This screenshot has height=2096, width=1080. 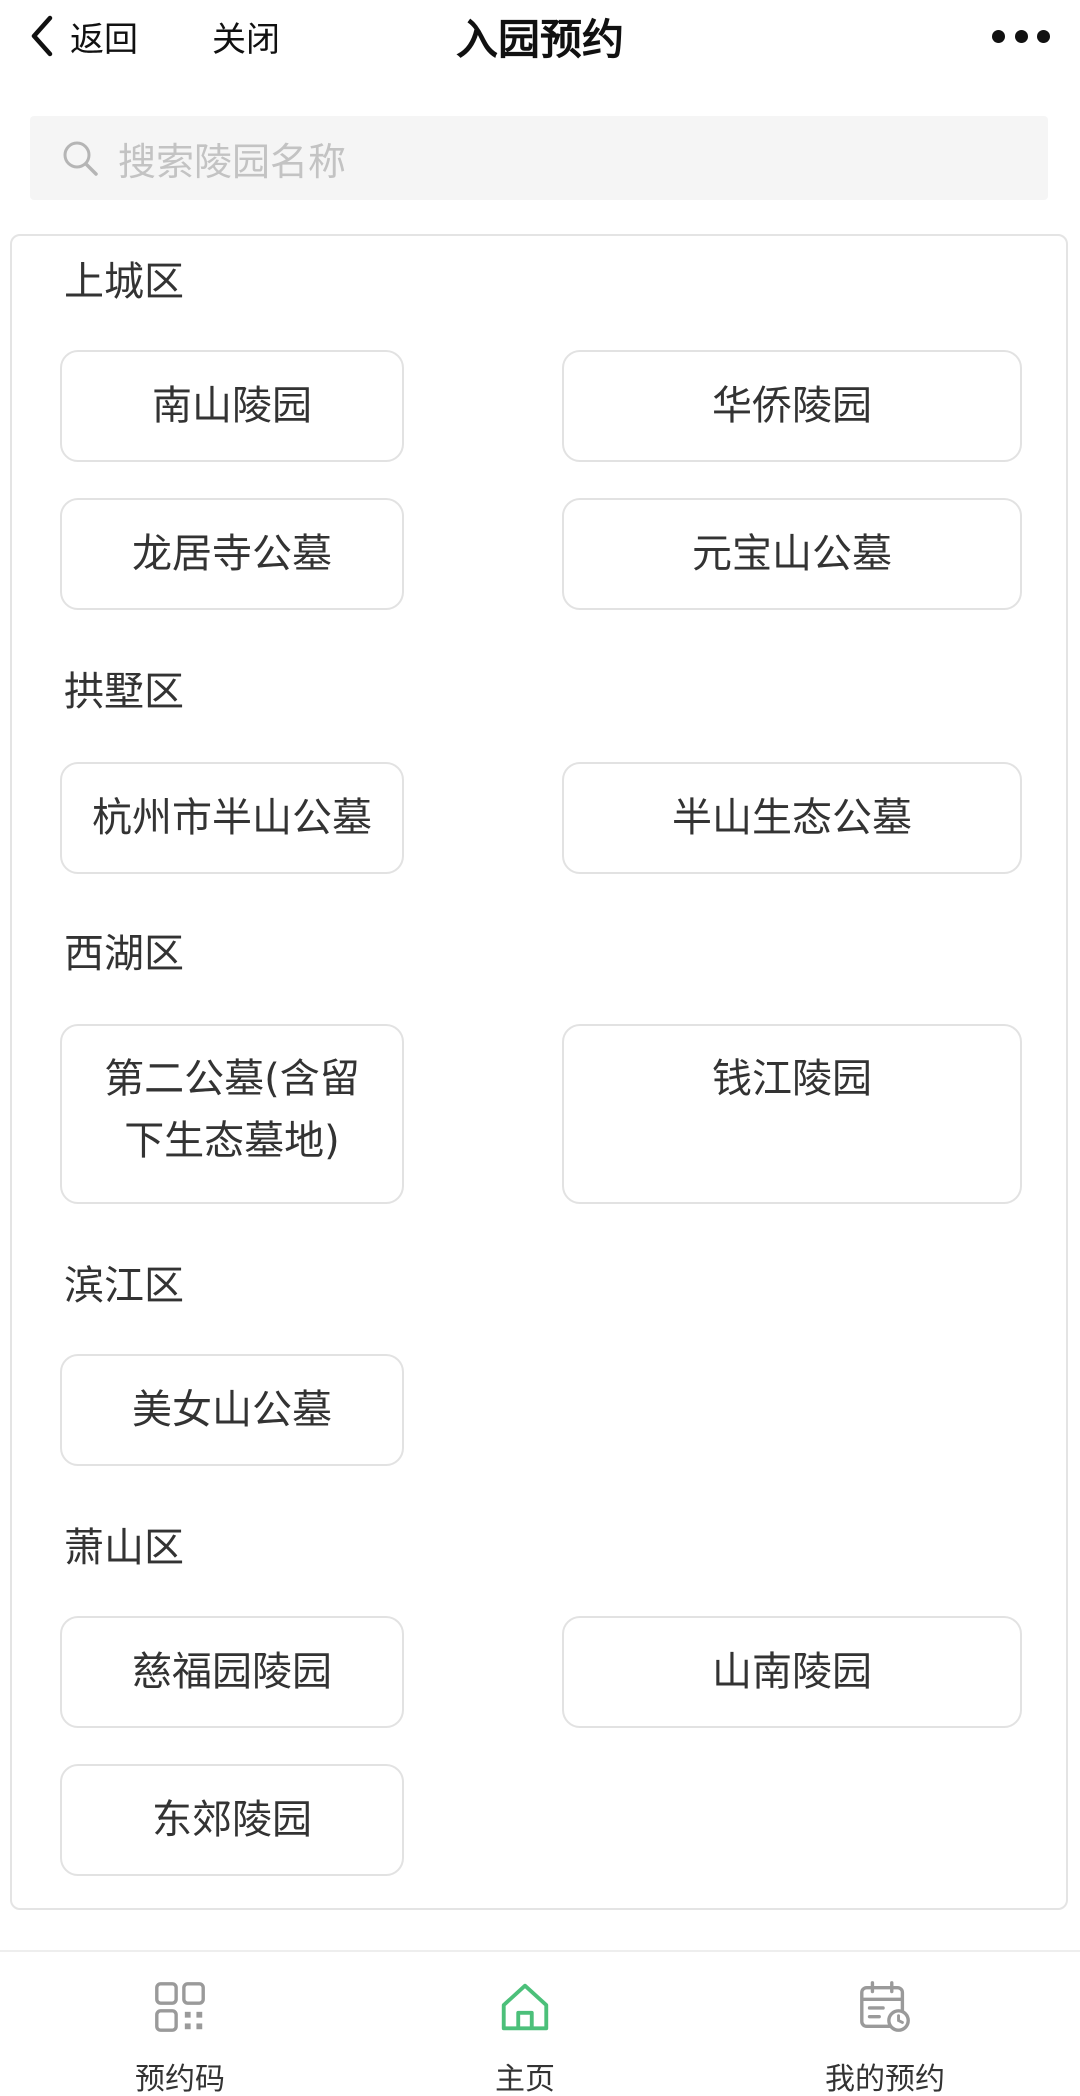 What do you see at coordinates (104, 39) in the screenshot?
I see `back-label: 返回` at bounding box center [104, 39].